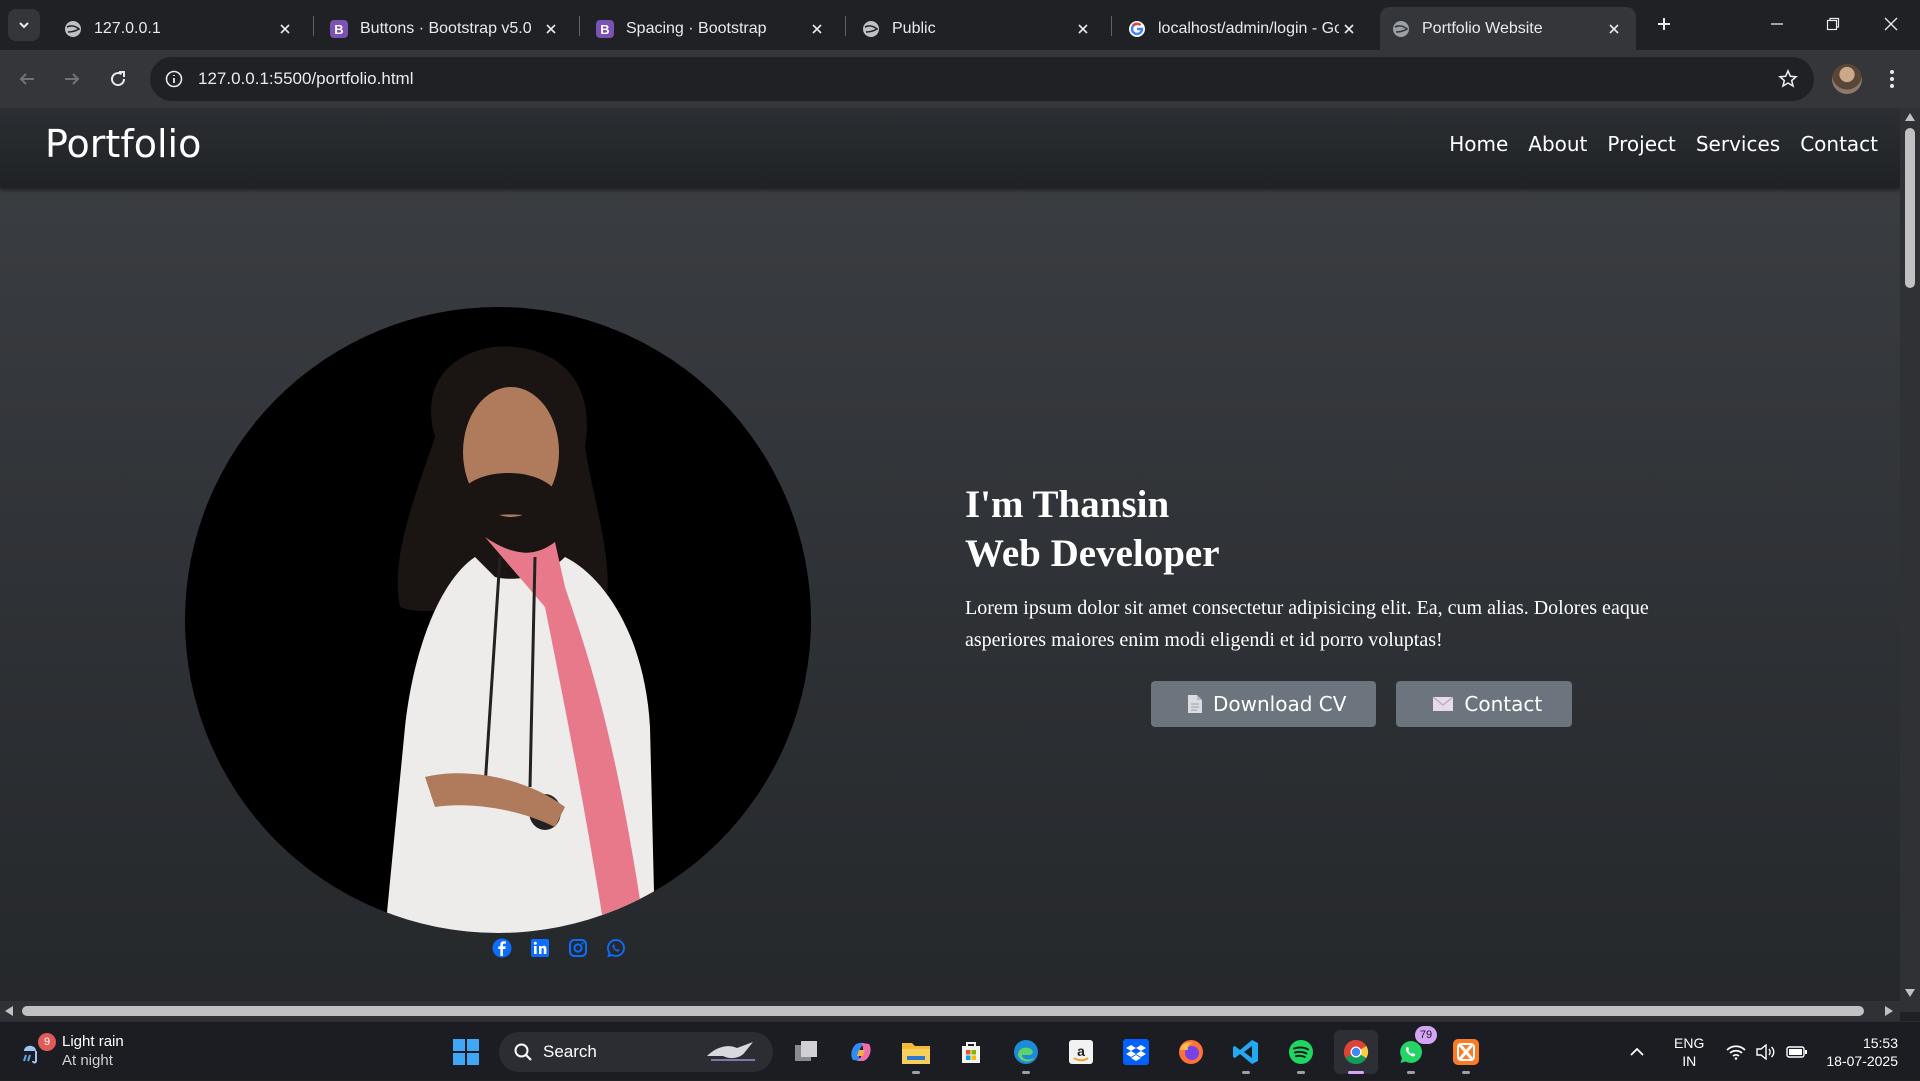  What do you see at coordinates (1880, 1042) in the screenshot?
I see `clock-time: 15:53` at bounding box center [1880, 1042].